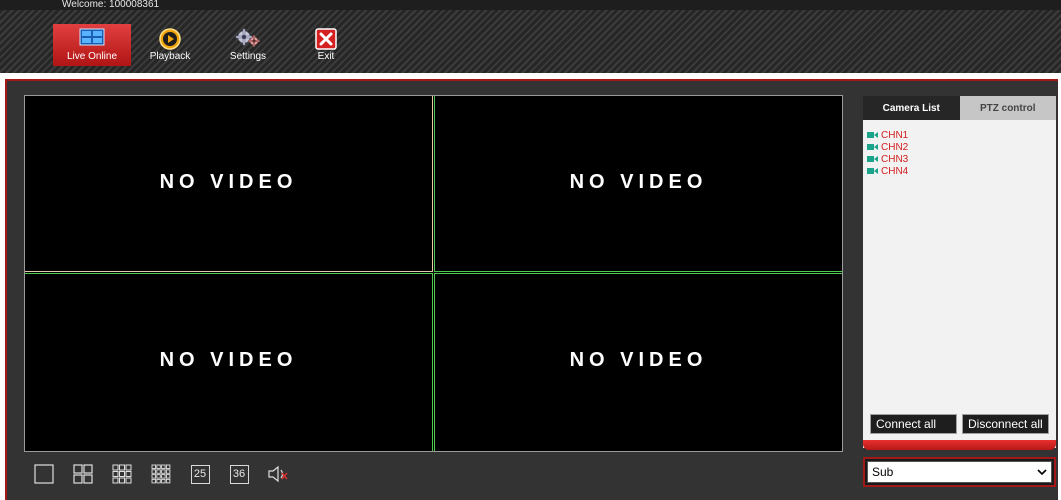 Image resolution: width=1061 pixels, height=500 pixels. What do you see at coordinates (913, 424) in the screenshot?
I see `connect-all-button: Connect all` at bounding box center [913, 424].